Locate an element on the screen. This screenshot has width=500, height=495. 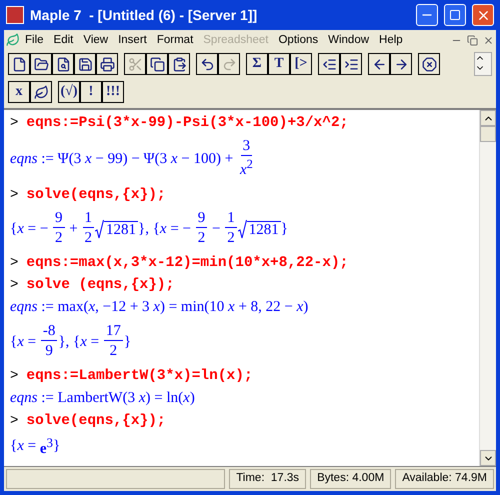
forward-arrow-icon is located at coordinates (401, 64).